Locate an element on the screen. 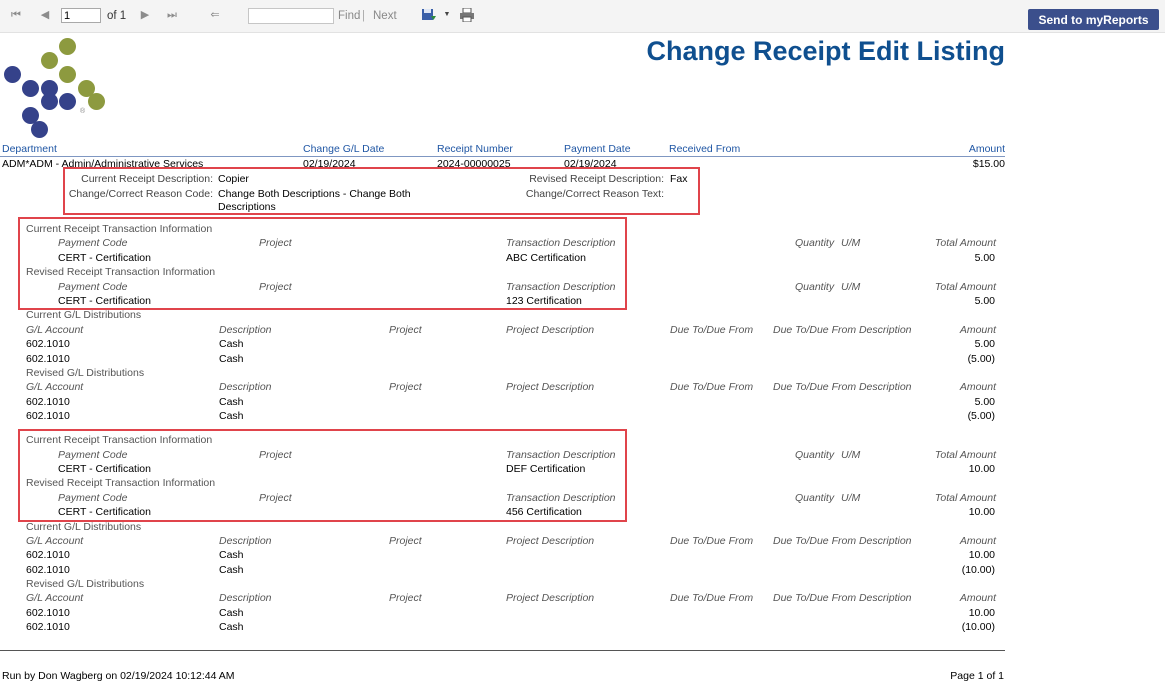  page-number-input is located at coordinates (81, 15).